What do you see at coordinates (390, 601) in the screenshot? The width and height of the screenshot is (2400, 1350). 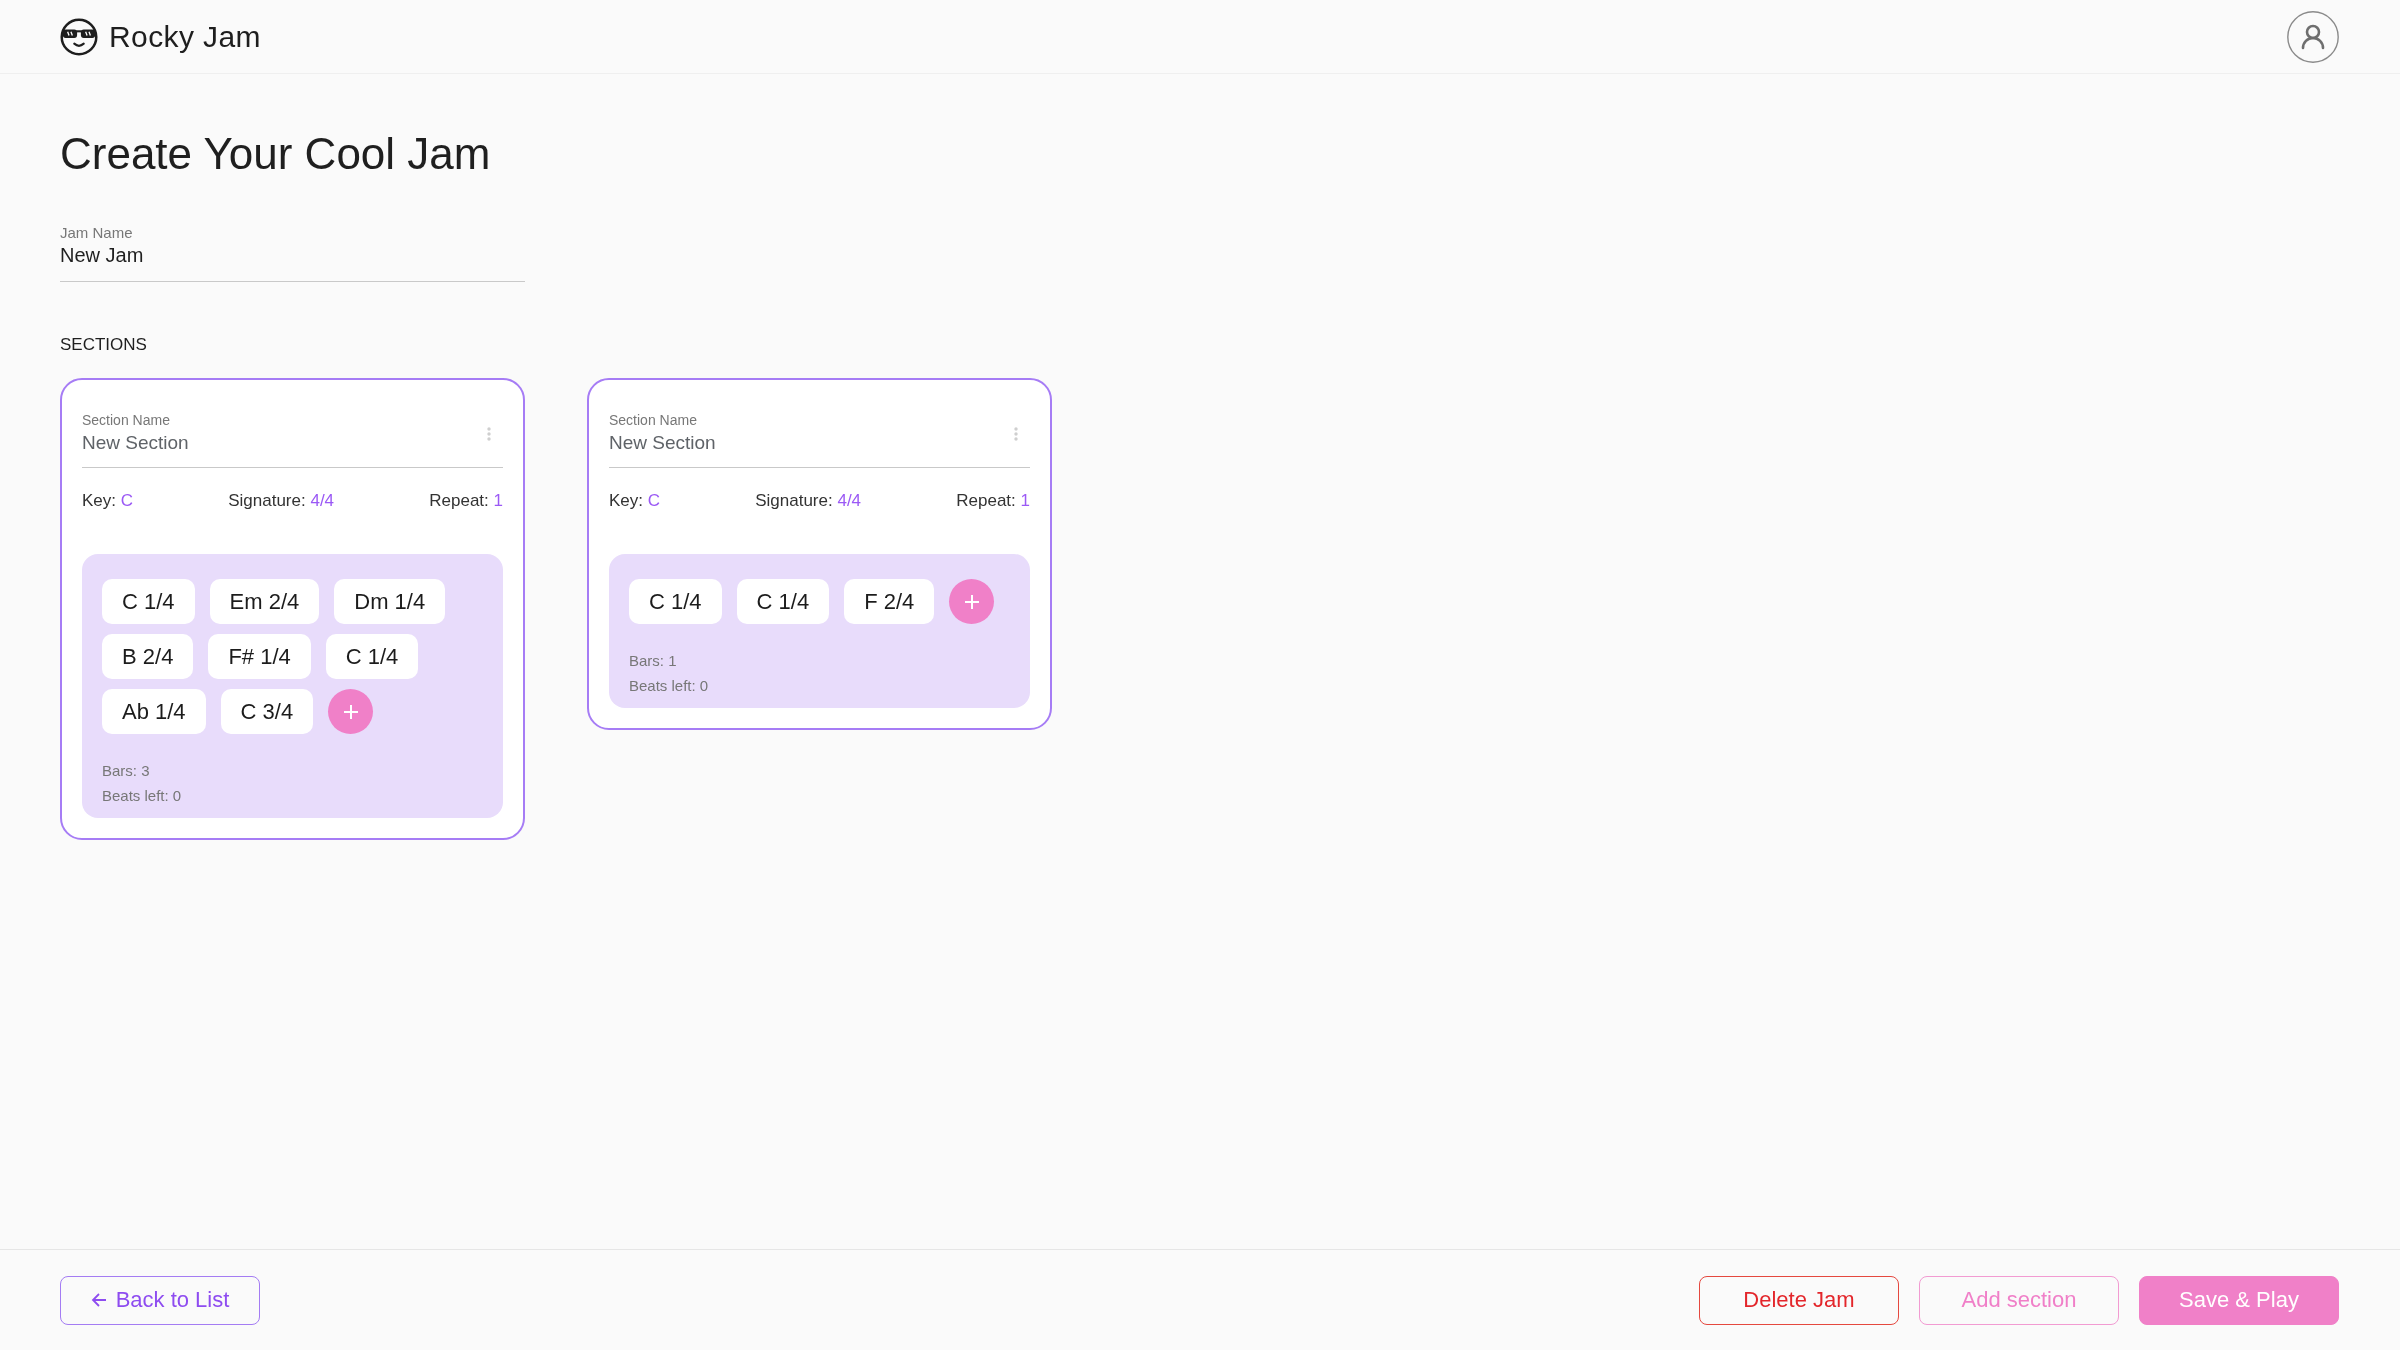 I see `chord-chip: Dm 1/4` at bounding box center [390, 601].